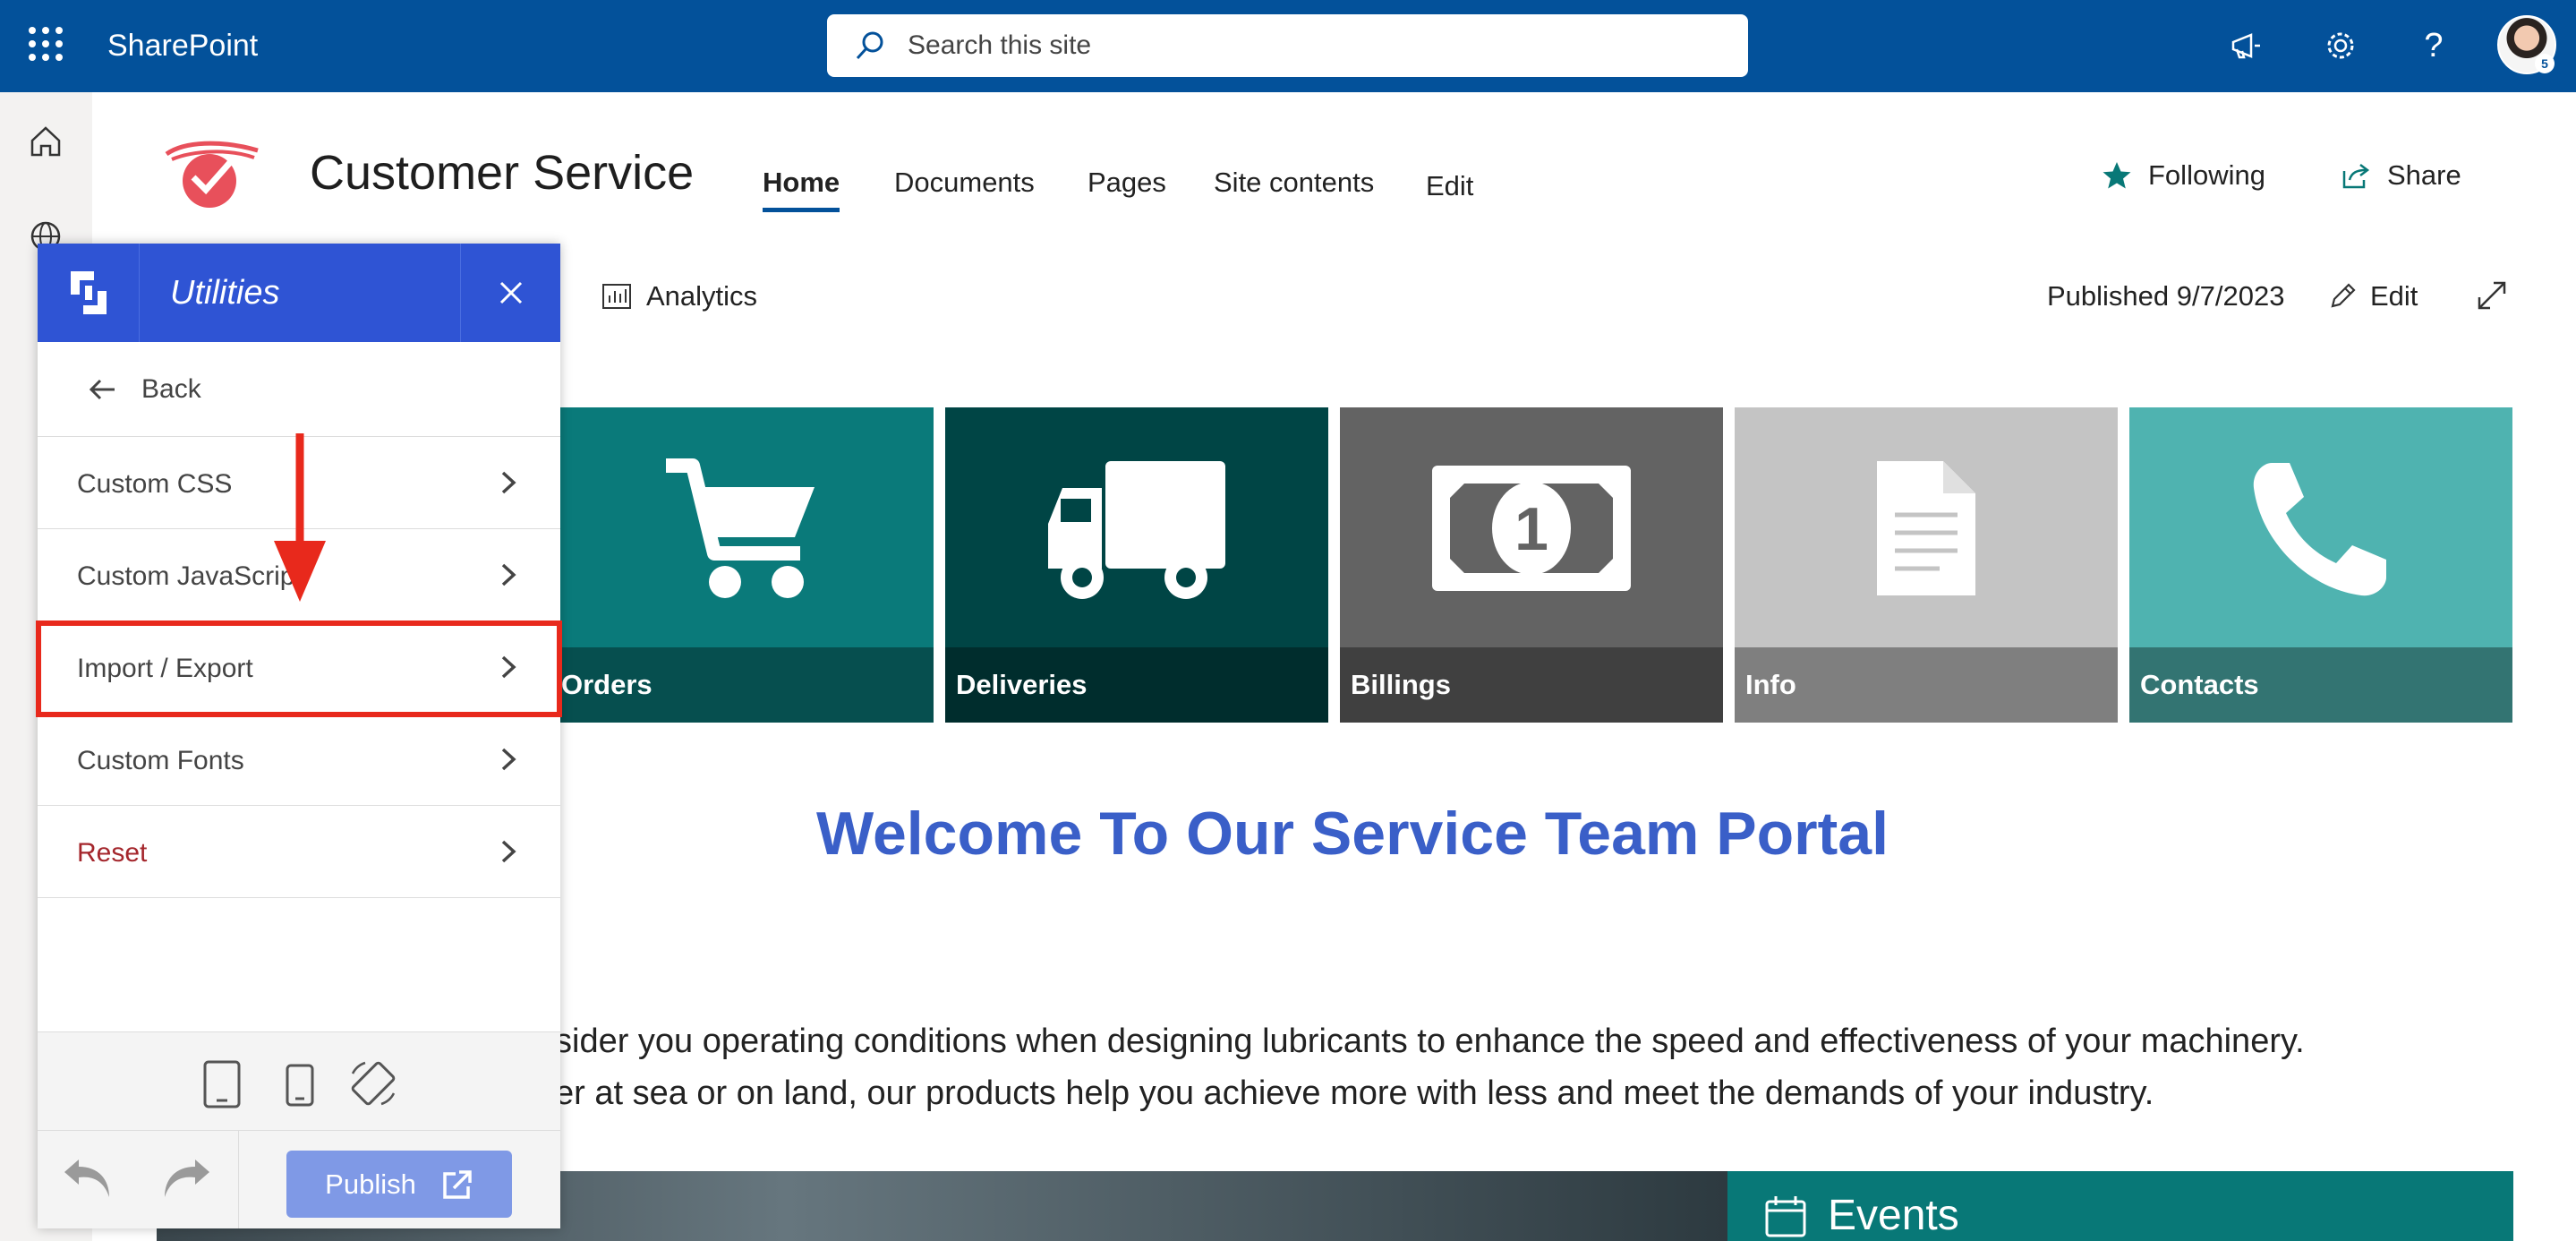 This screenshot has width=2576, height=1241. Describe the element at coordinates (2245, 45) in the screenshot. I see `megaphone-icon` at that location.